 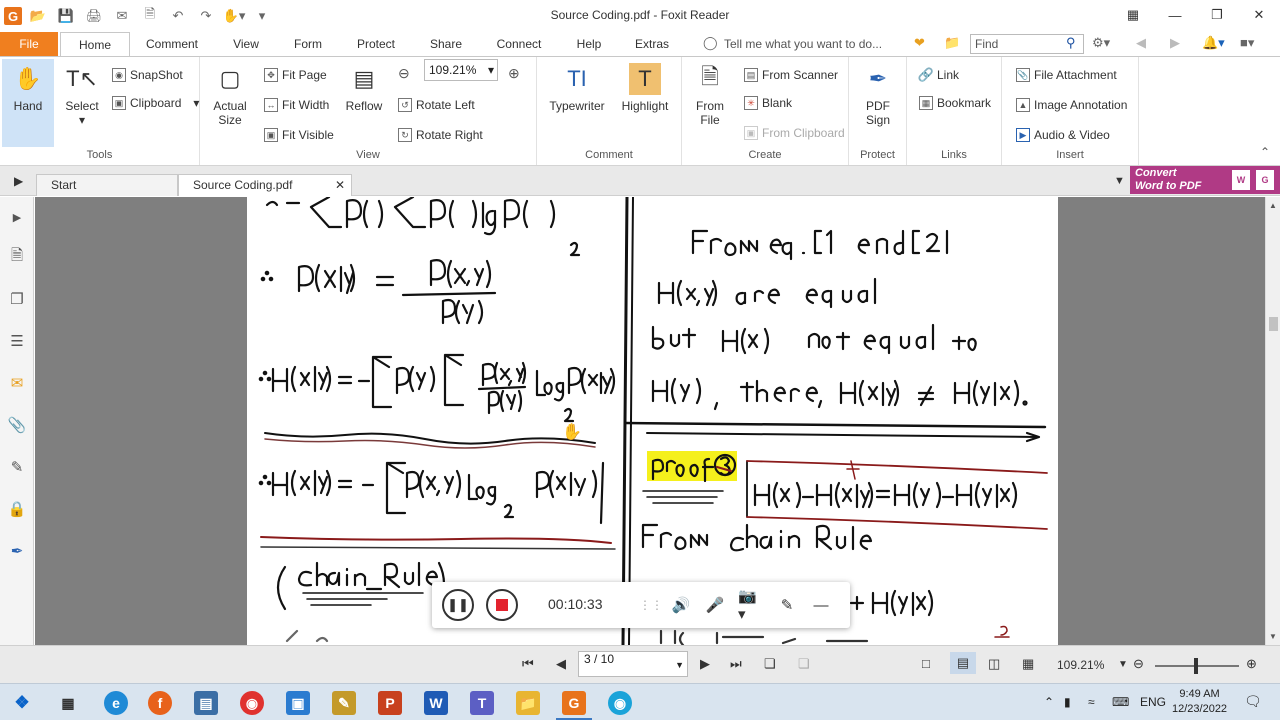 I want to click on next-view-icon: ❏, so click(x=804, y=664).